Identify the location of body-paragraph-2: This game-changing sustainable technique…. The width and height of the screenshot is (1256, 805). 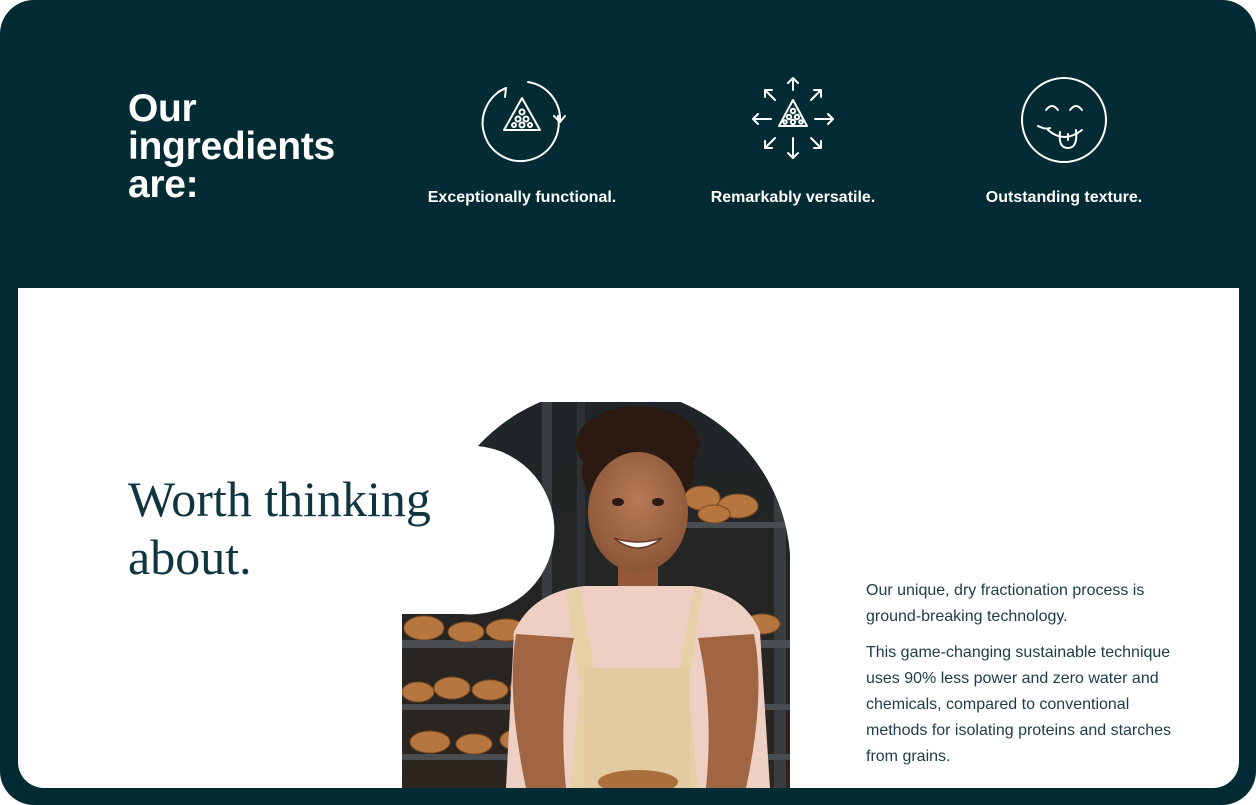
(1019, 704).